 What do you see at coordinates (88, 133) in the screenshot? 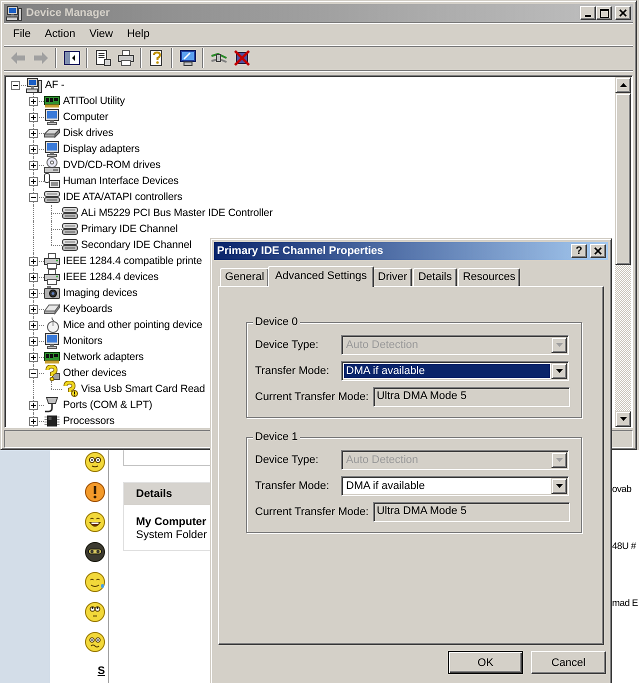
I see `tree-item: Disk drives` at bounding box center [88, 133].